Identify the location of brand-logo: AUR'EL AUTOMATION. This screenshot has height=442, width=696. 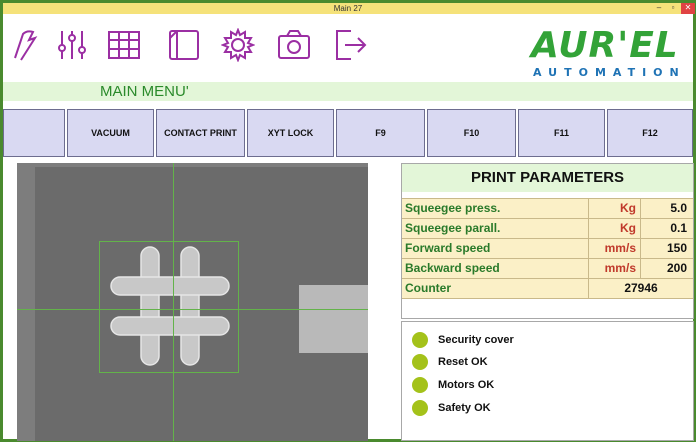
(611, 54).